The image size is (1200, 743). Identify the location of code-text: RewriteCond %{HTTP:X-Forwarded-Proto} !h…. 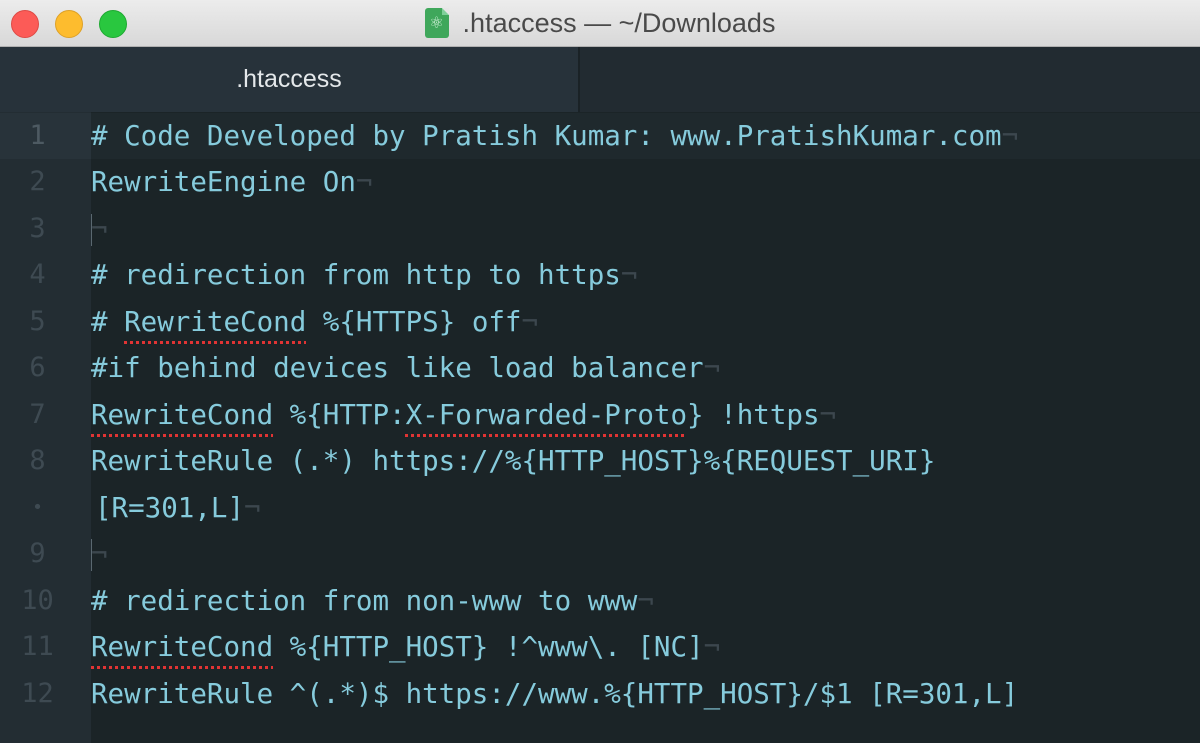
(463, 415).